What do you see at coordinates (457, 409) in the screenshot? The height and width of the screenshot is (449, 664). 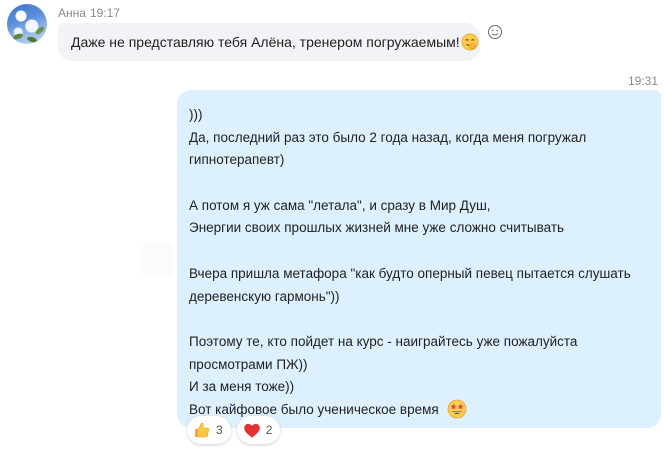 I see `star-struck-face-icon` at bounding box center [457, 409].